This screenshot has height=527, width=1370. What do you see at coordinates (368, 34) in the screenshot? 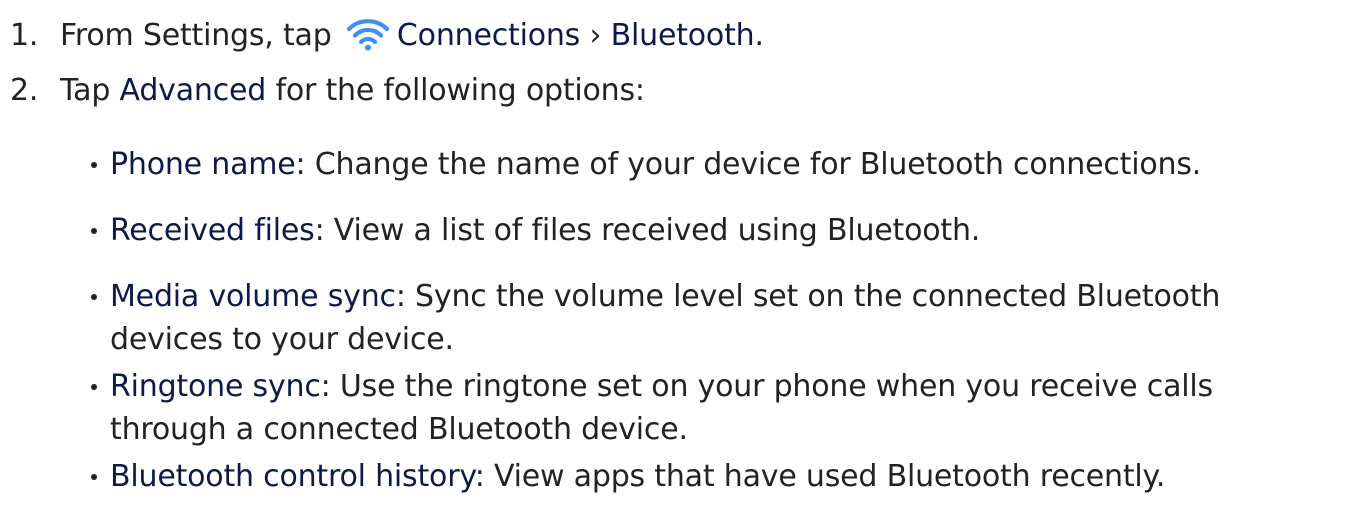
I see `wifi-icon` at bounding box center [368, 34].